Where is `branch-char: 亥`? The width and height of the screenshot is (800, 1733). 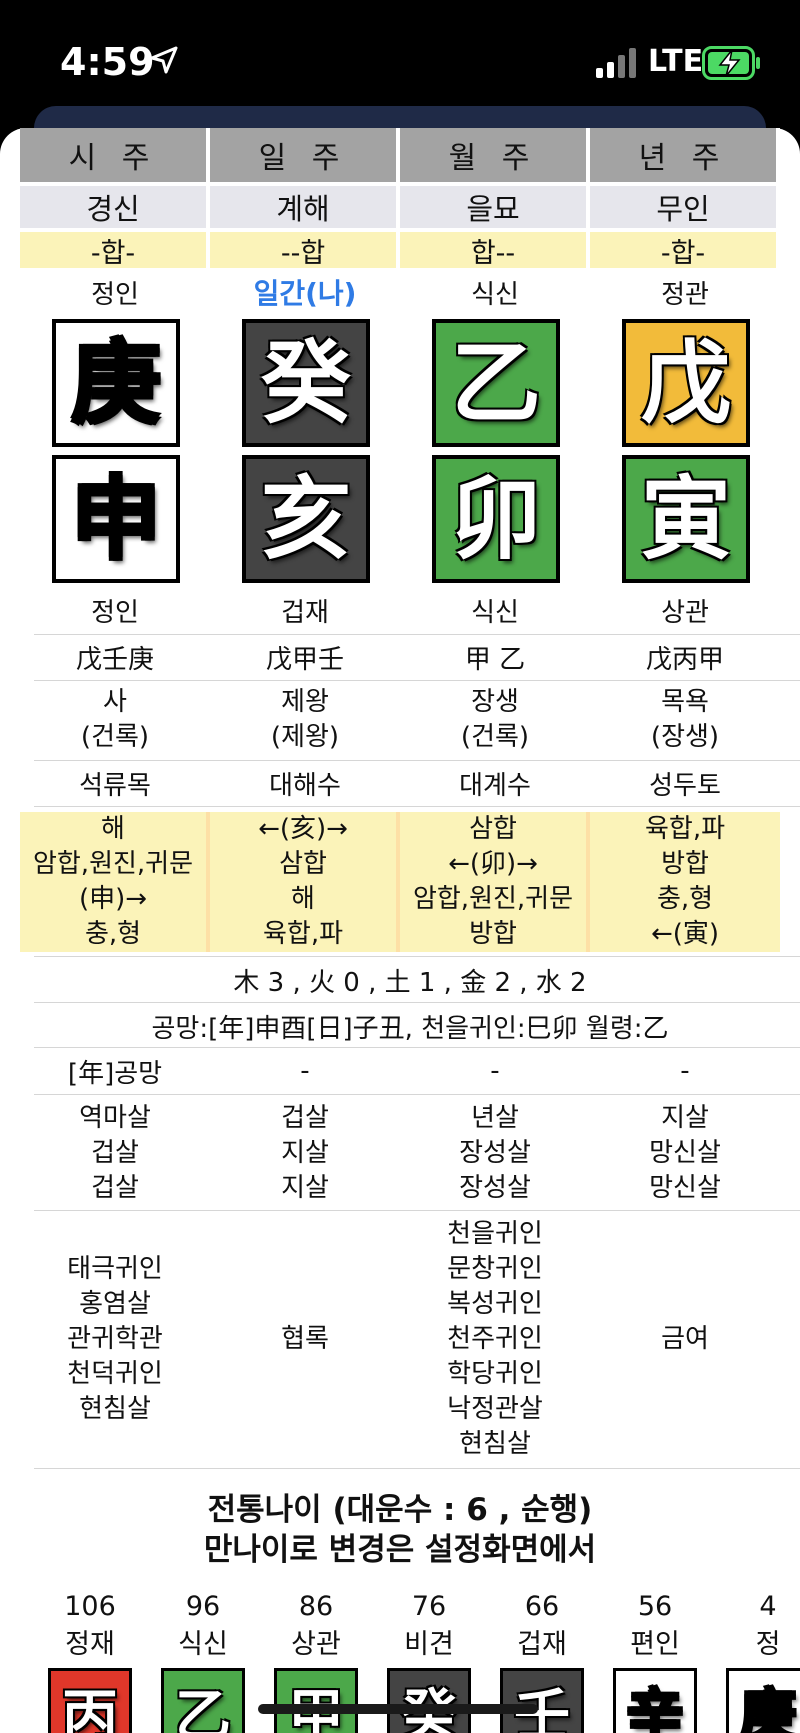
branch-char: 亥 is located at coordinates (306, 519).